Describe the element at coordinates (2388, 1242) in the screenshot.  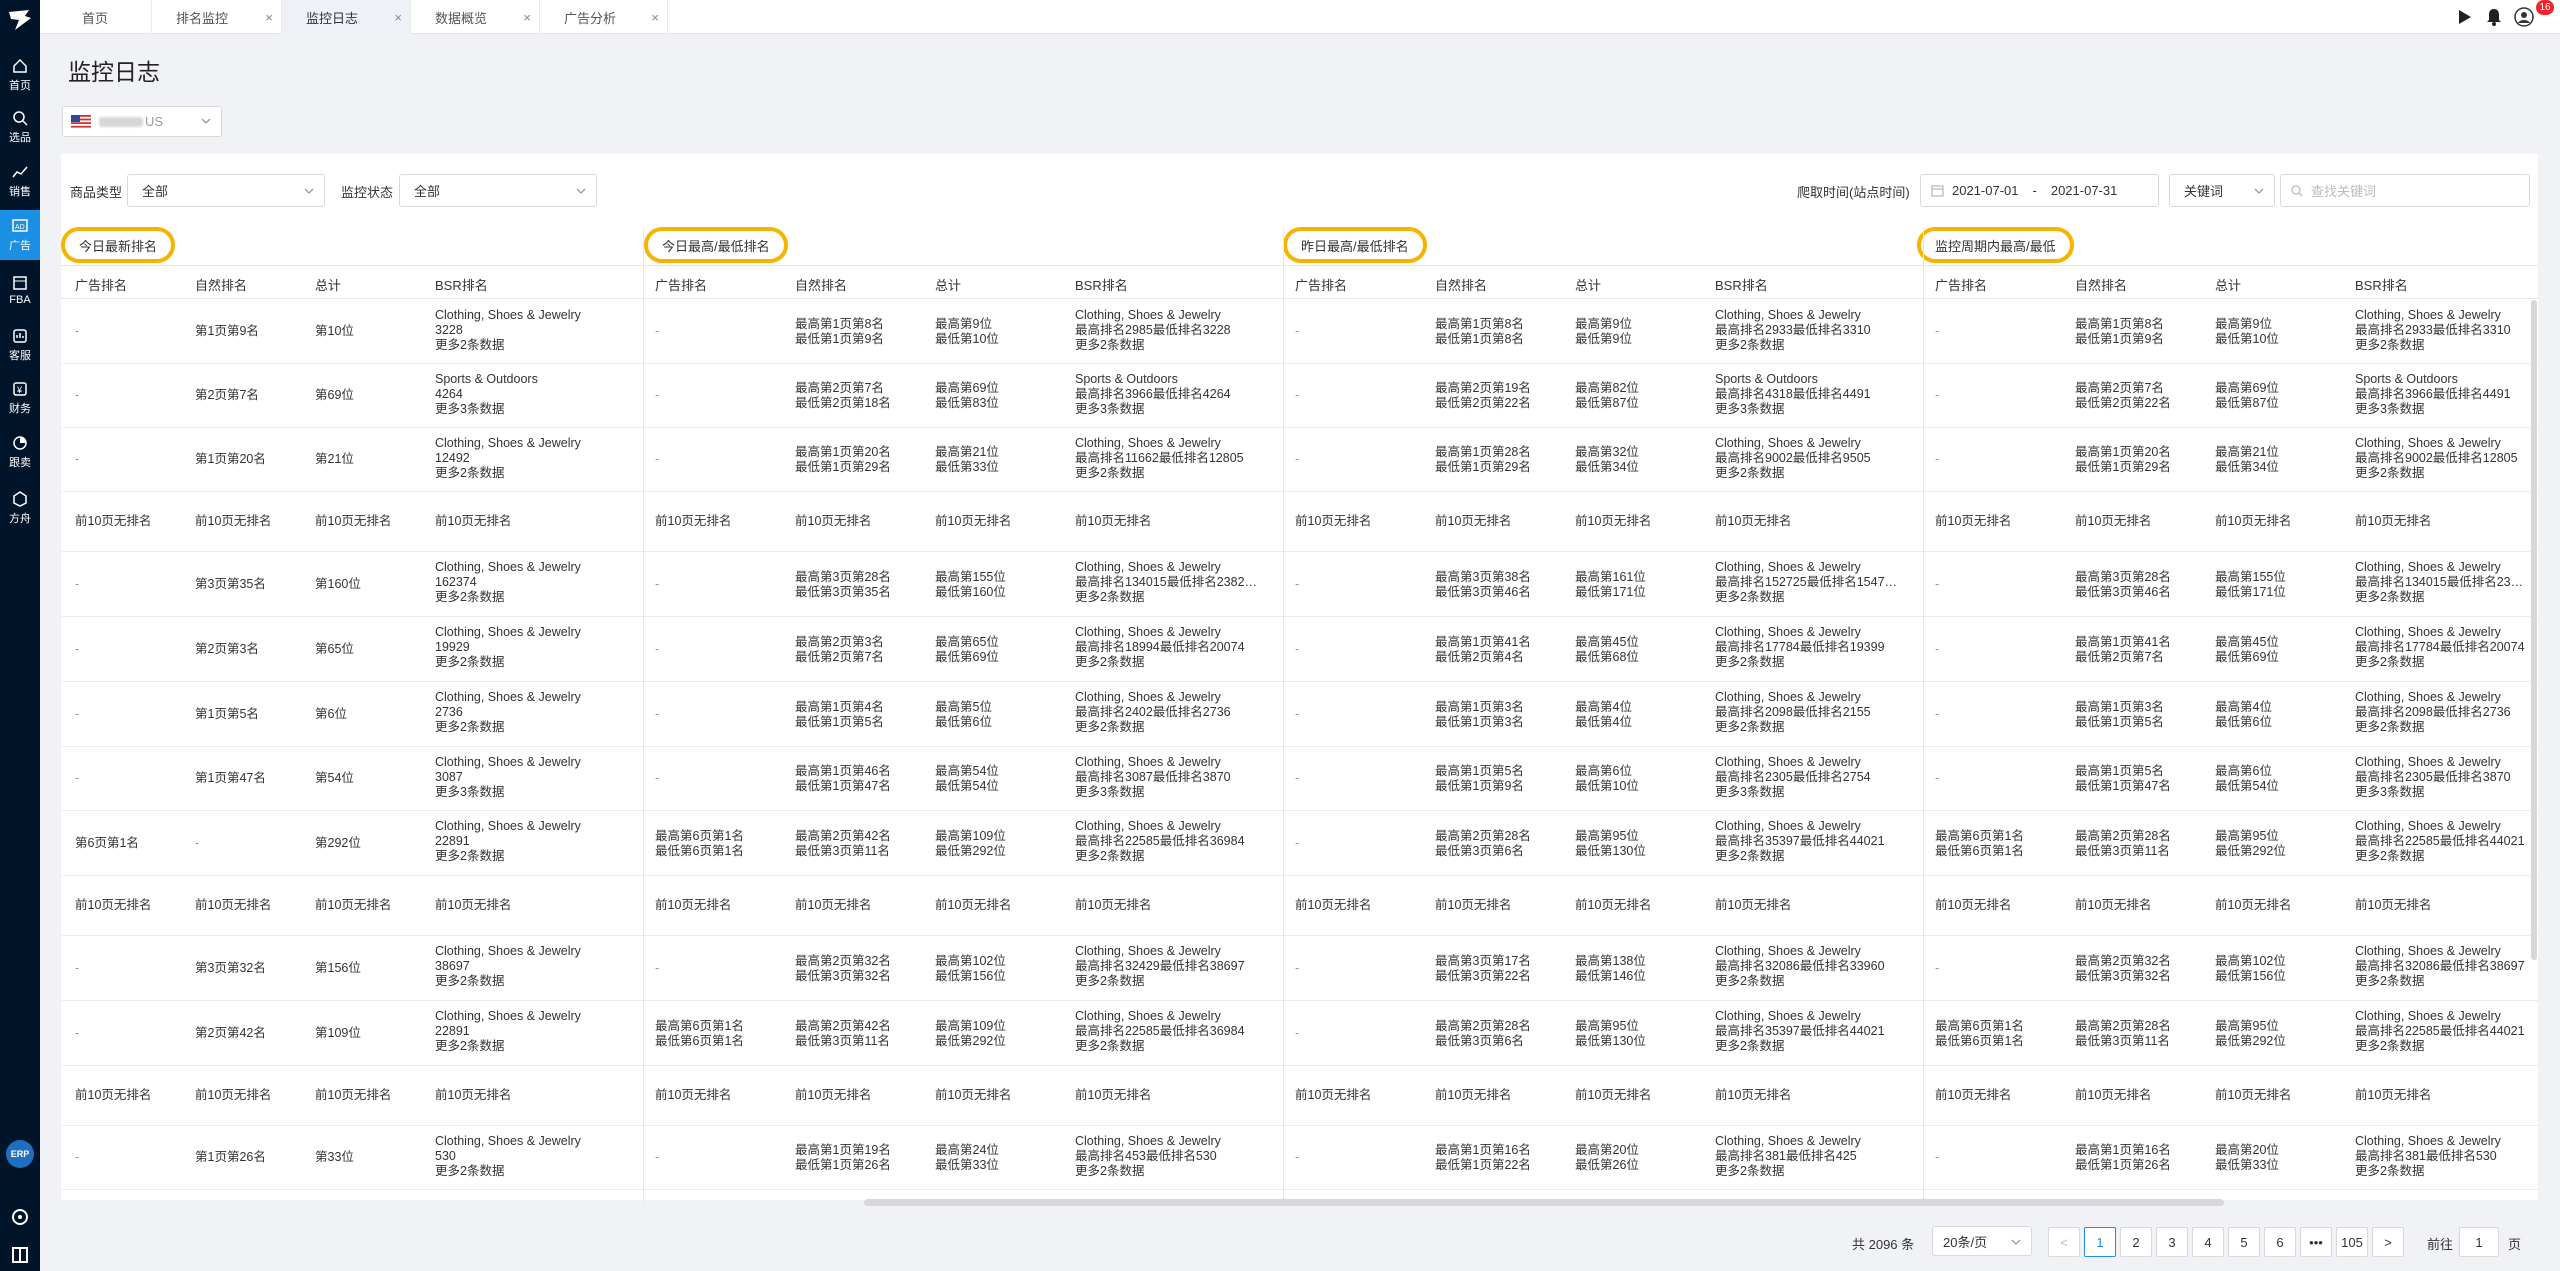
I see `next-page-button: >` at that location.